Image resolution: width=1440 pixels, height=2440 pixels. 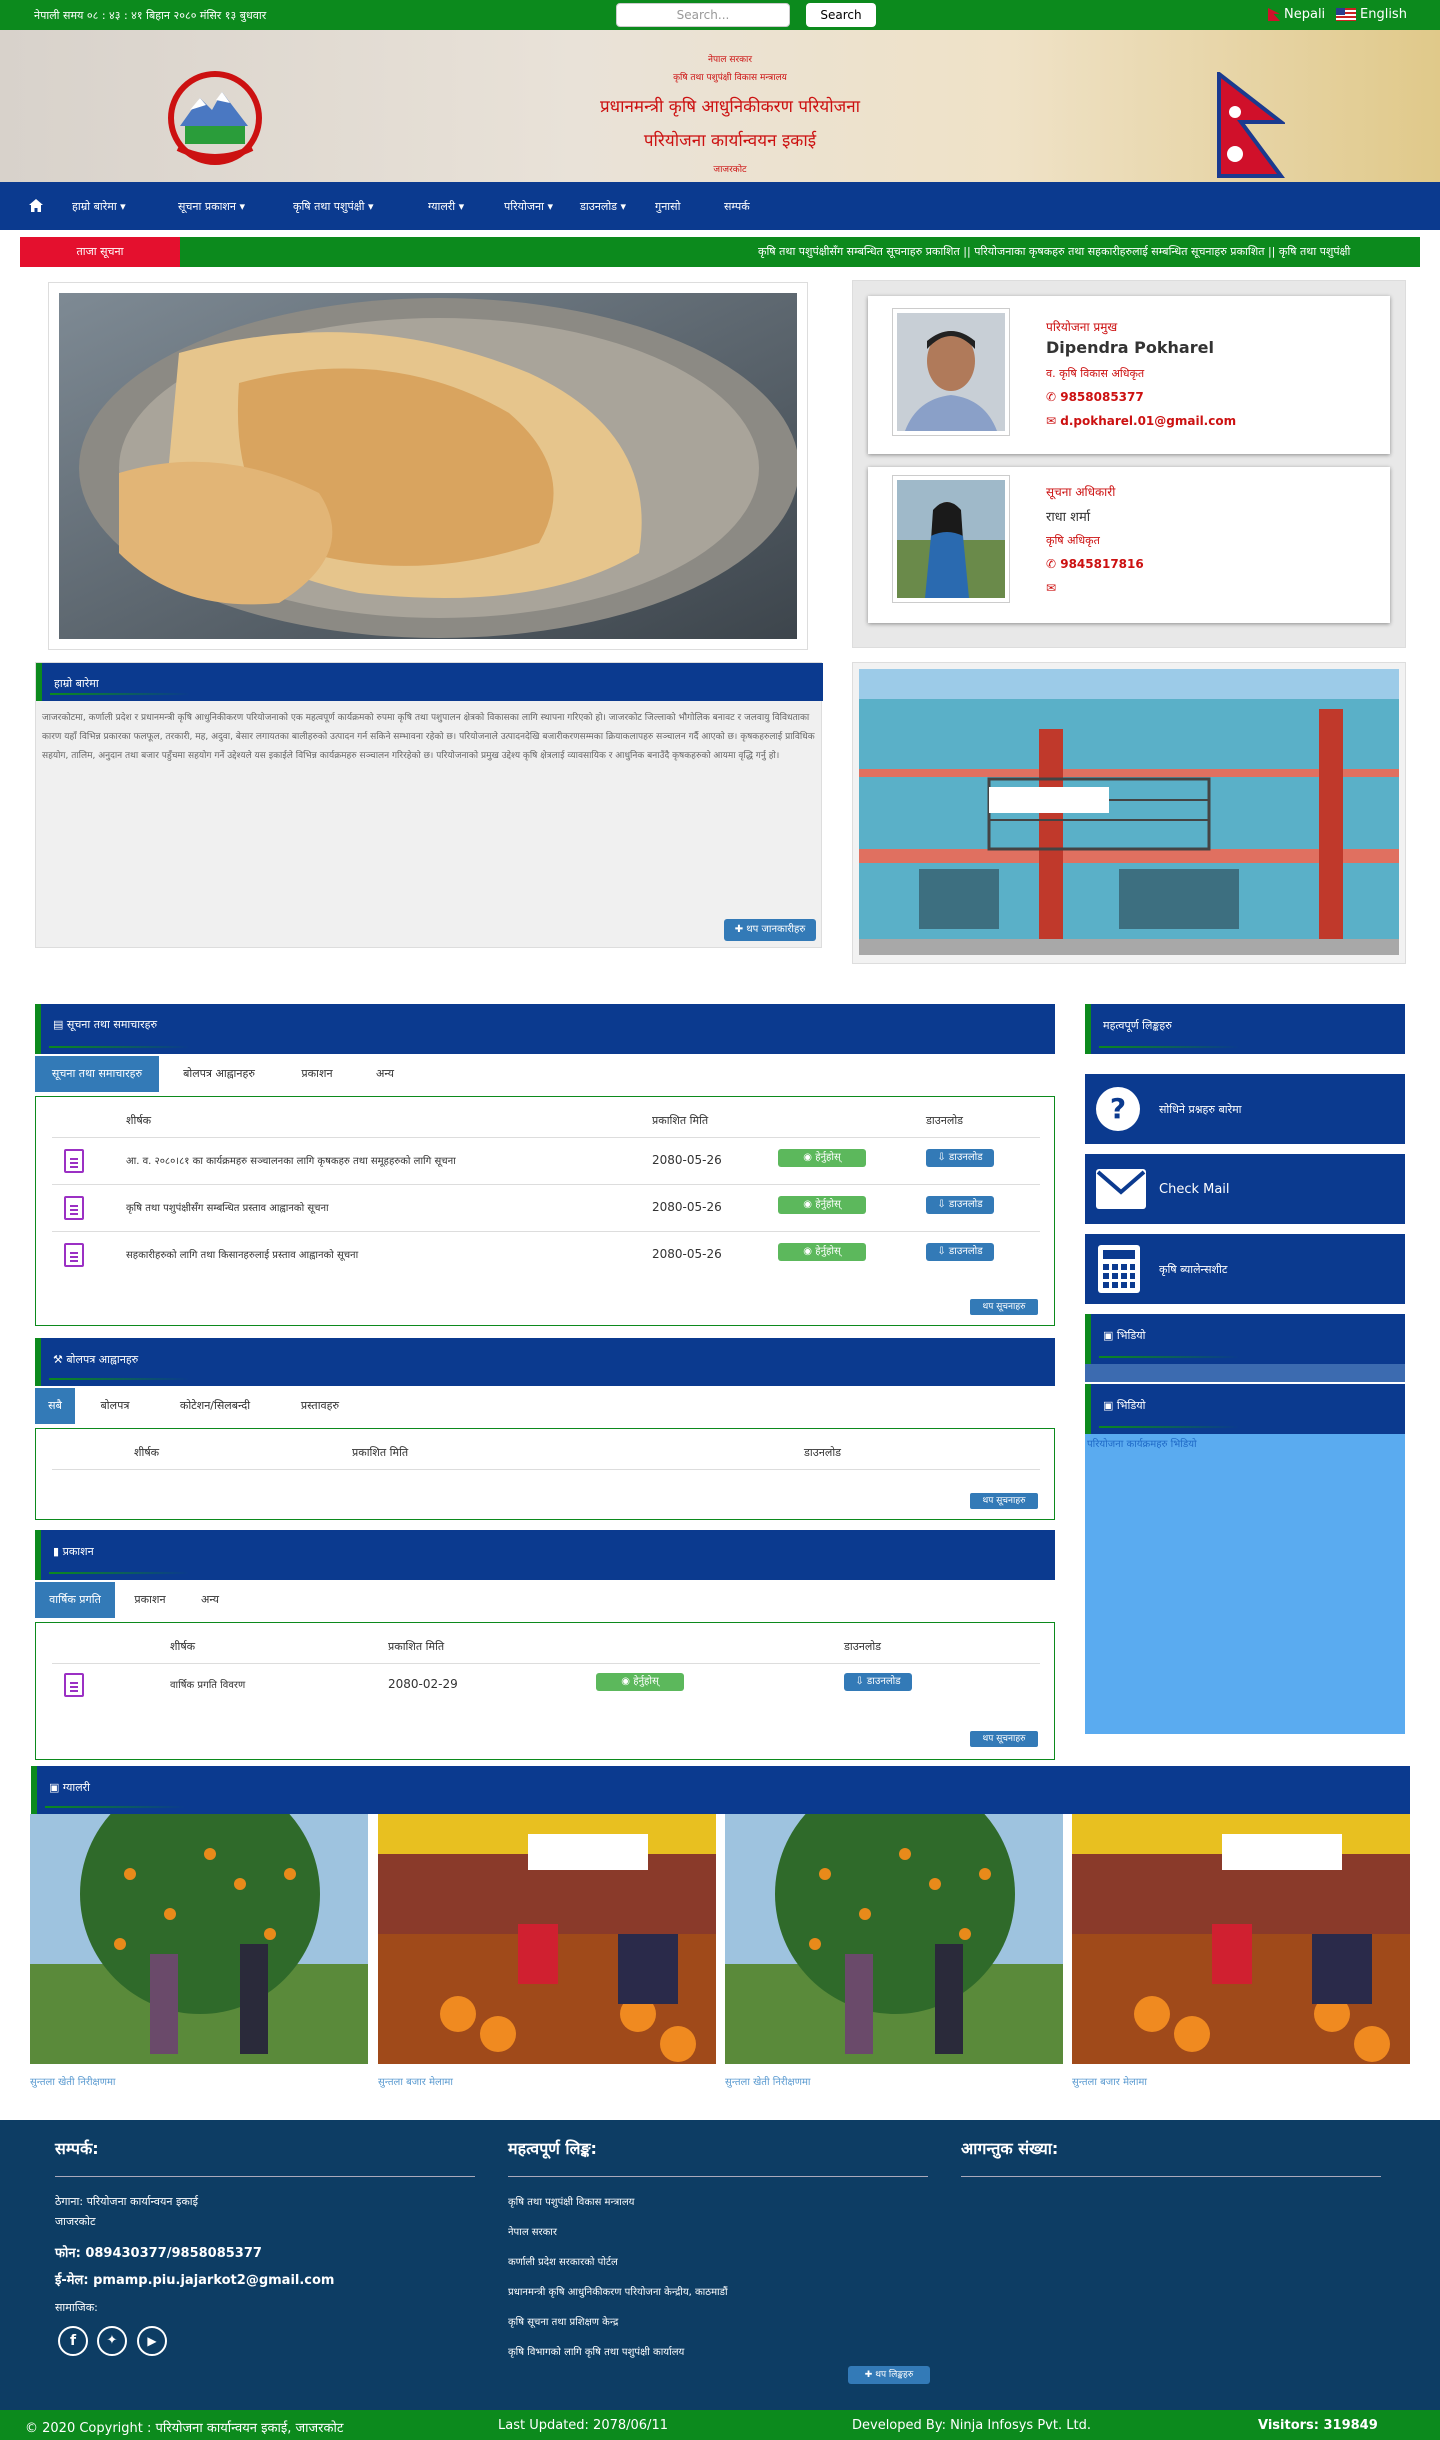 What do you see at coordinates (730, 141) in the screenshot?
I see `header-title-secondary: परियोजना कार्यान्वयन इकाई` at bounding box center [730, 141].